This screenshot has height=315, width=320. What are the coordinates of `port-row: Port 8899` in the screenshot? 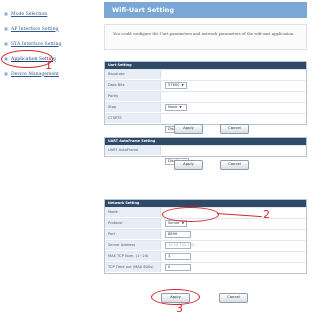 It's located at (205, 234).